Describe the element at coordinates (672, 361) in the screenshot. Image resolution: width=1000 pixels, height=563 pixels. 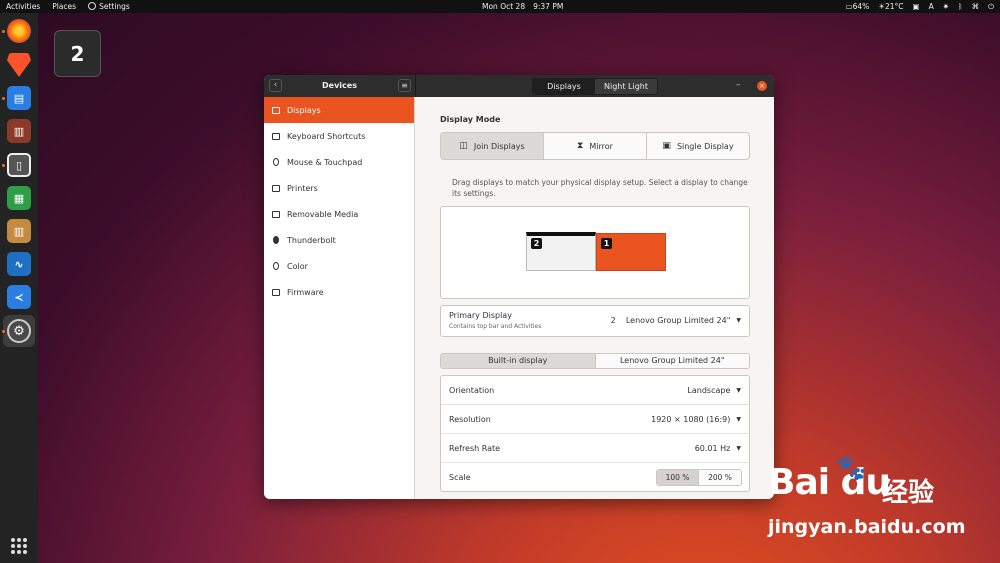
I see `tab-lenovo-display: Lenovo Group Limited 24"` at that location.